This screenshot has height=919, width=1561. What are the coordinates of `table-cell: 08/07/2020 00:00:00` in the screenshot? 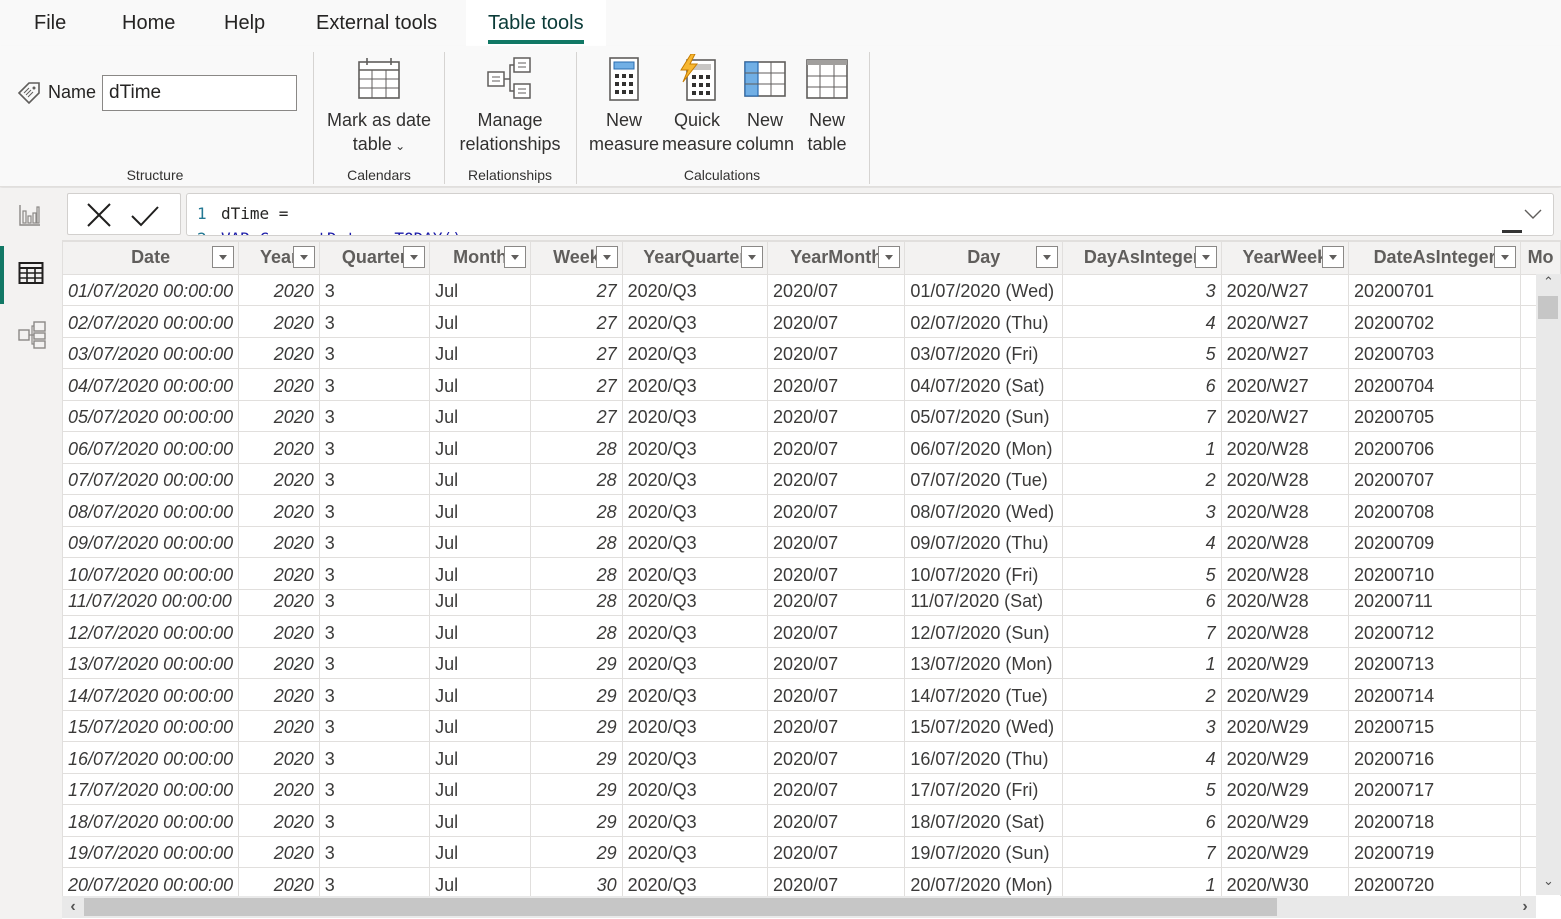 It's located at (151, 510).